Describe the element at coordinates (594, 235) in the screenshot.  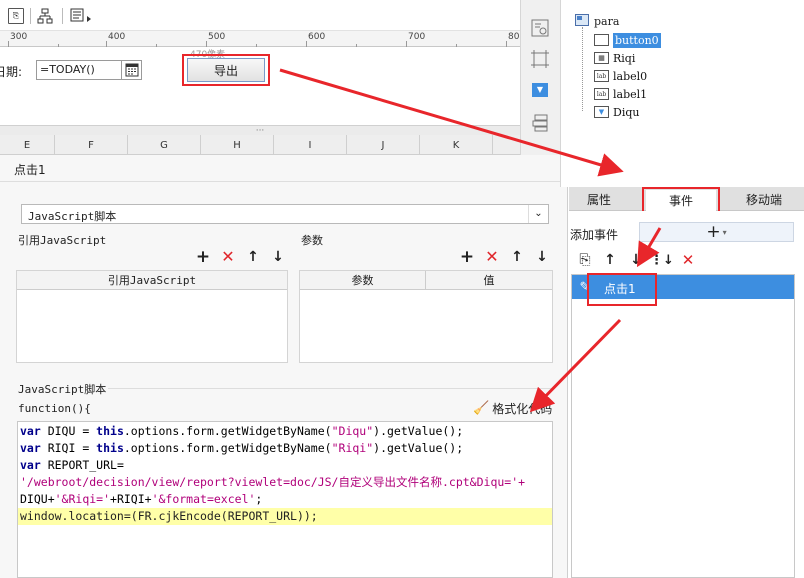
I see `add-event-label: 添加事件` at that location.